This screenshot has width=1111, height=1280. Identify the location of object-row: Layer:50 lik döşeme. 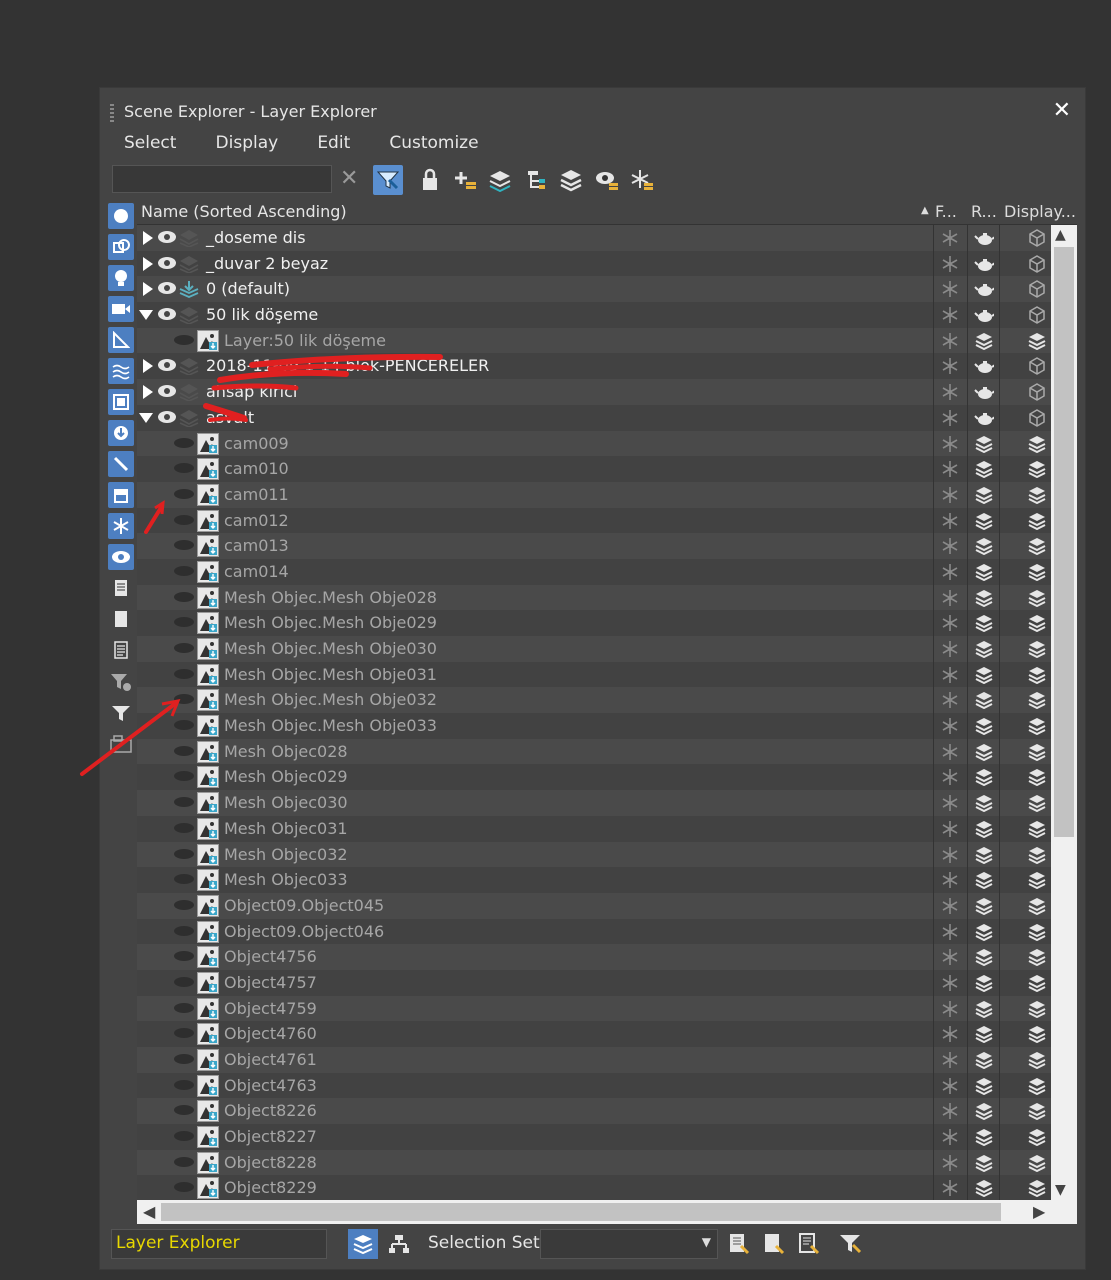
(594, 340).